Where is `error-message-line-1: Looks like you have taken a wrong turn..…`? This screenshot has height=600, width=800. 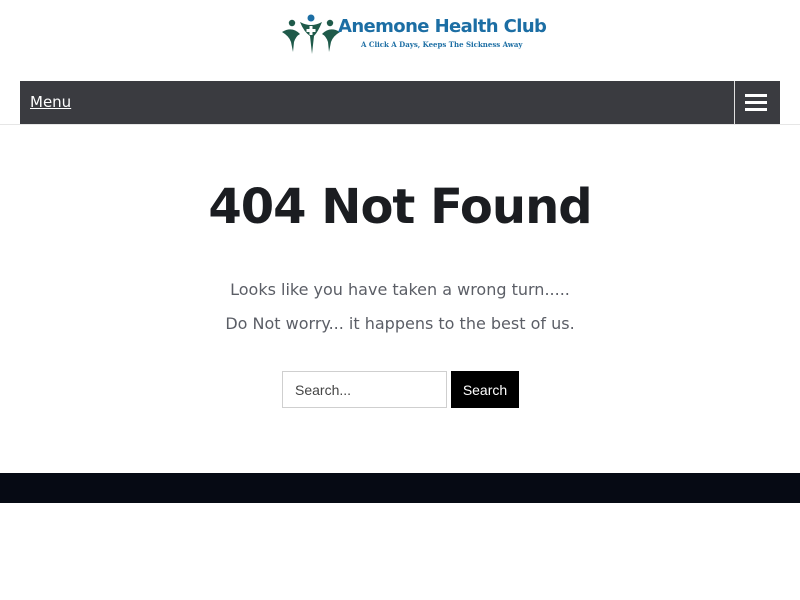
error-message-line-1: Looks like you have taken a wrong turn..… is located at coordinates (400, 289).